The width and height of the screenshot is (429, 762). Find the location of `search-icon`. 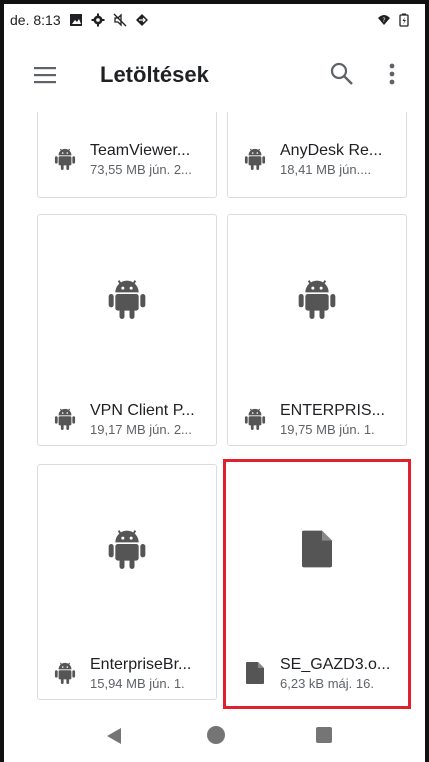

search-icon is located at coordinates (342, 74).